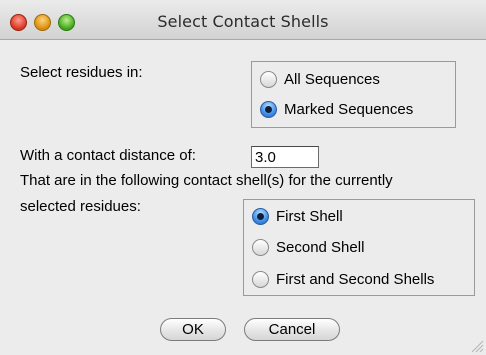  I want to click on radio-label: First and Second Shells, so click(355, 279).